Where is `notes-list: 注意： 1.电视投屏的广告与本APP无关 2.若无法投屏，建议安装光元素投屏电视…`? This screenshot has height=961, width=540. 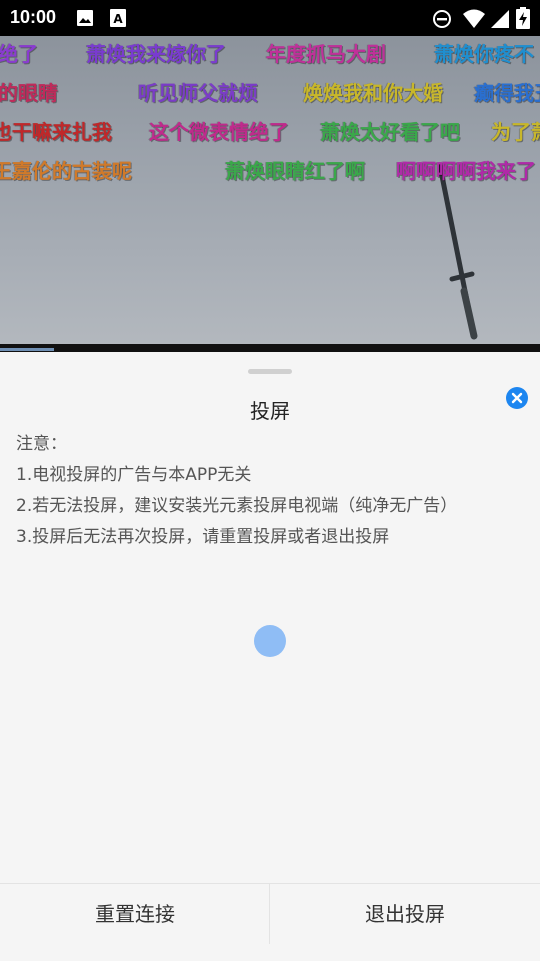 notes-list: 注意： 1.电视投屏的广告与本APP无关 2.若无法投屏，建议安装光元素投屏电视… is located at coordinates (236, 494).